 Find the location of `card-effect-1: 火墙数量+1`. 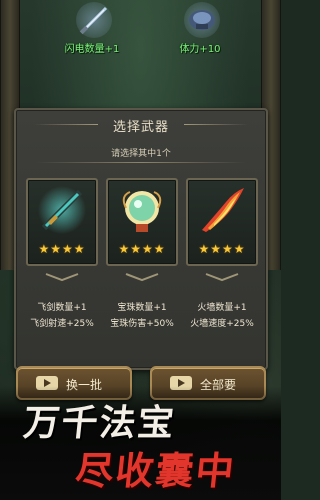

card-effect-1: 火墙数量+1 is located at coordinates (222, 308).